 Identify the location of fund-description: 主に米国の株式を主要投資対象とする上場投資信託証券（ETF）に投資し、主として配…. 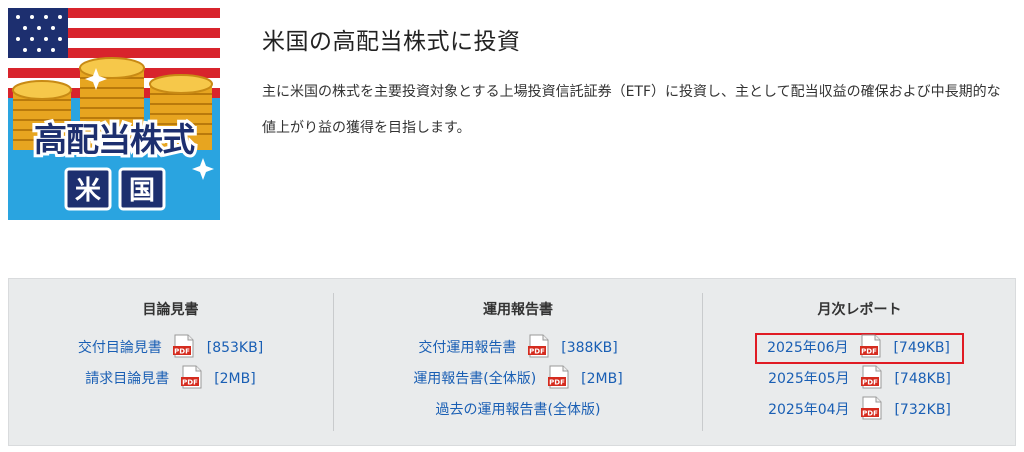
(631, 110).